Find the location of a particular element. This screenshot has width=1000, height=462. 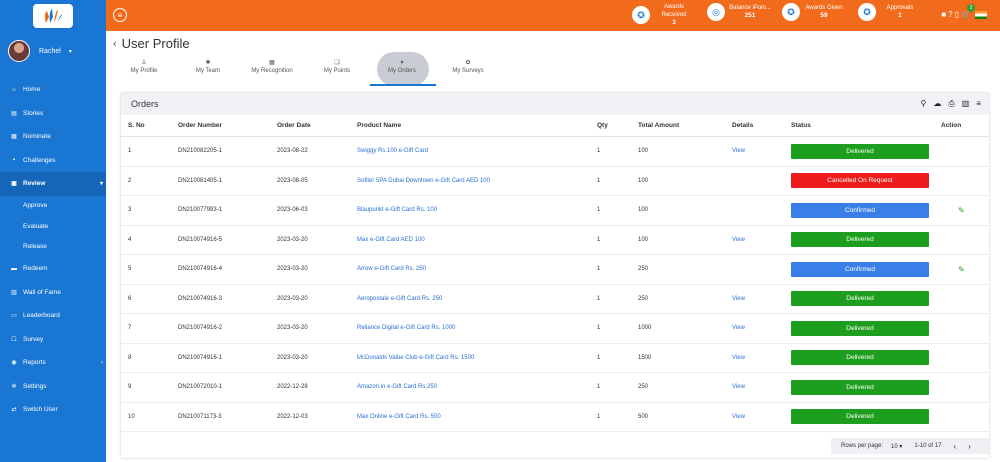

column-header: S. No is located at coordinates (136, 125).